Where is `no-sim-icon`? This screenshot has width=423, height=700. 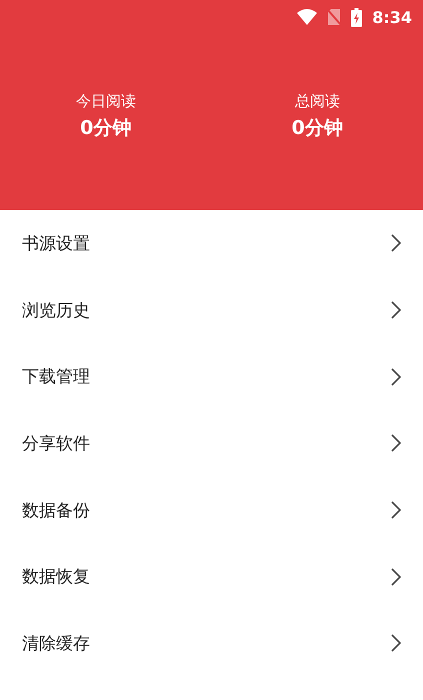 no-sim-icon is located at coordinates (334, 17).